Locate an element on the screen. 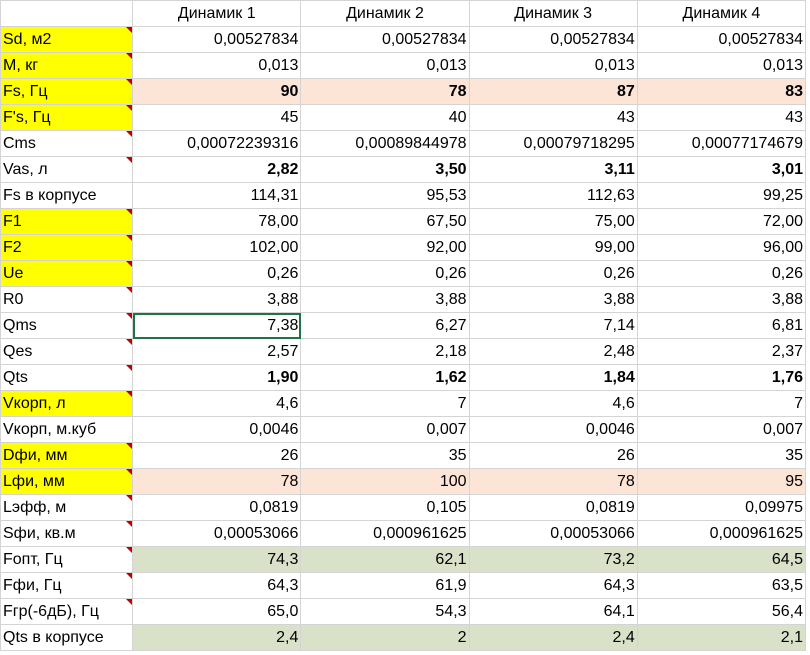 Image resolution: width=810 pixels, height=655 pixels. value-cell: 2,18 is located at coordinates (385, 351).